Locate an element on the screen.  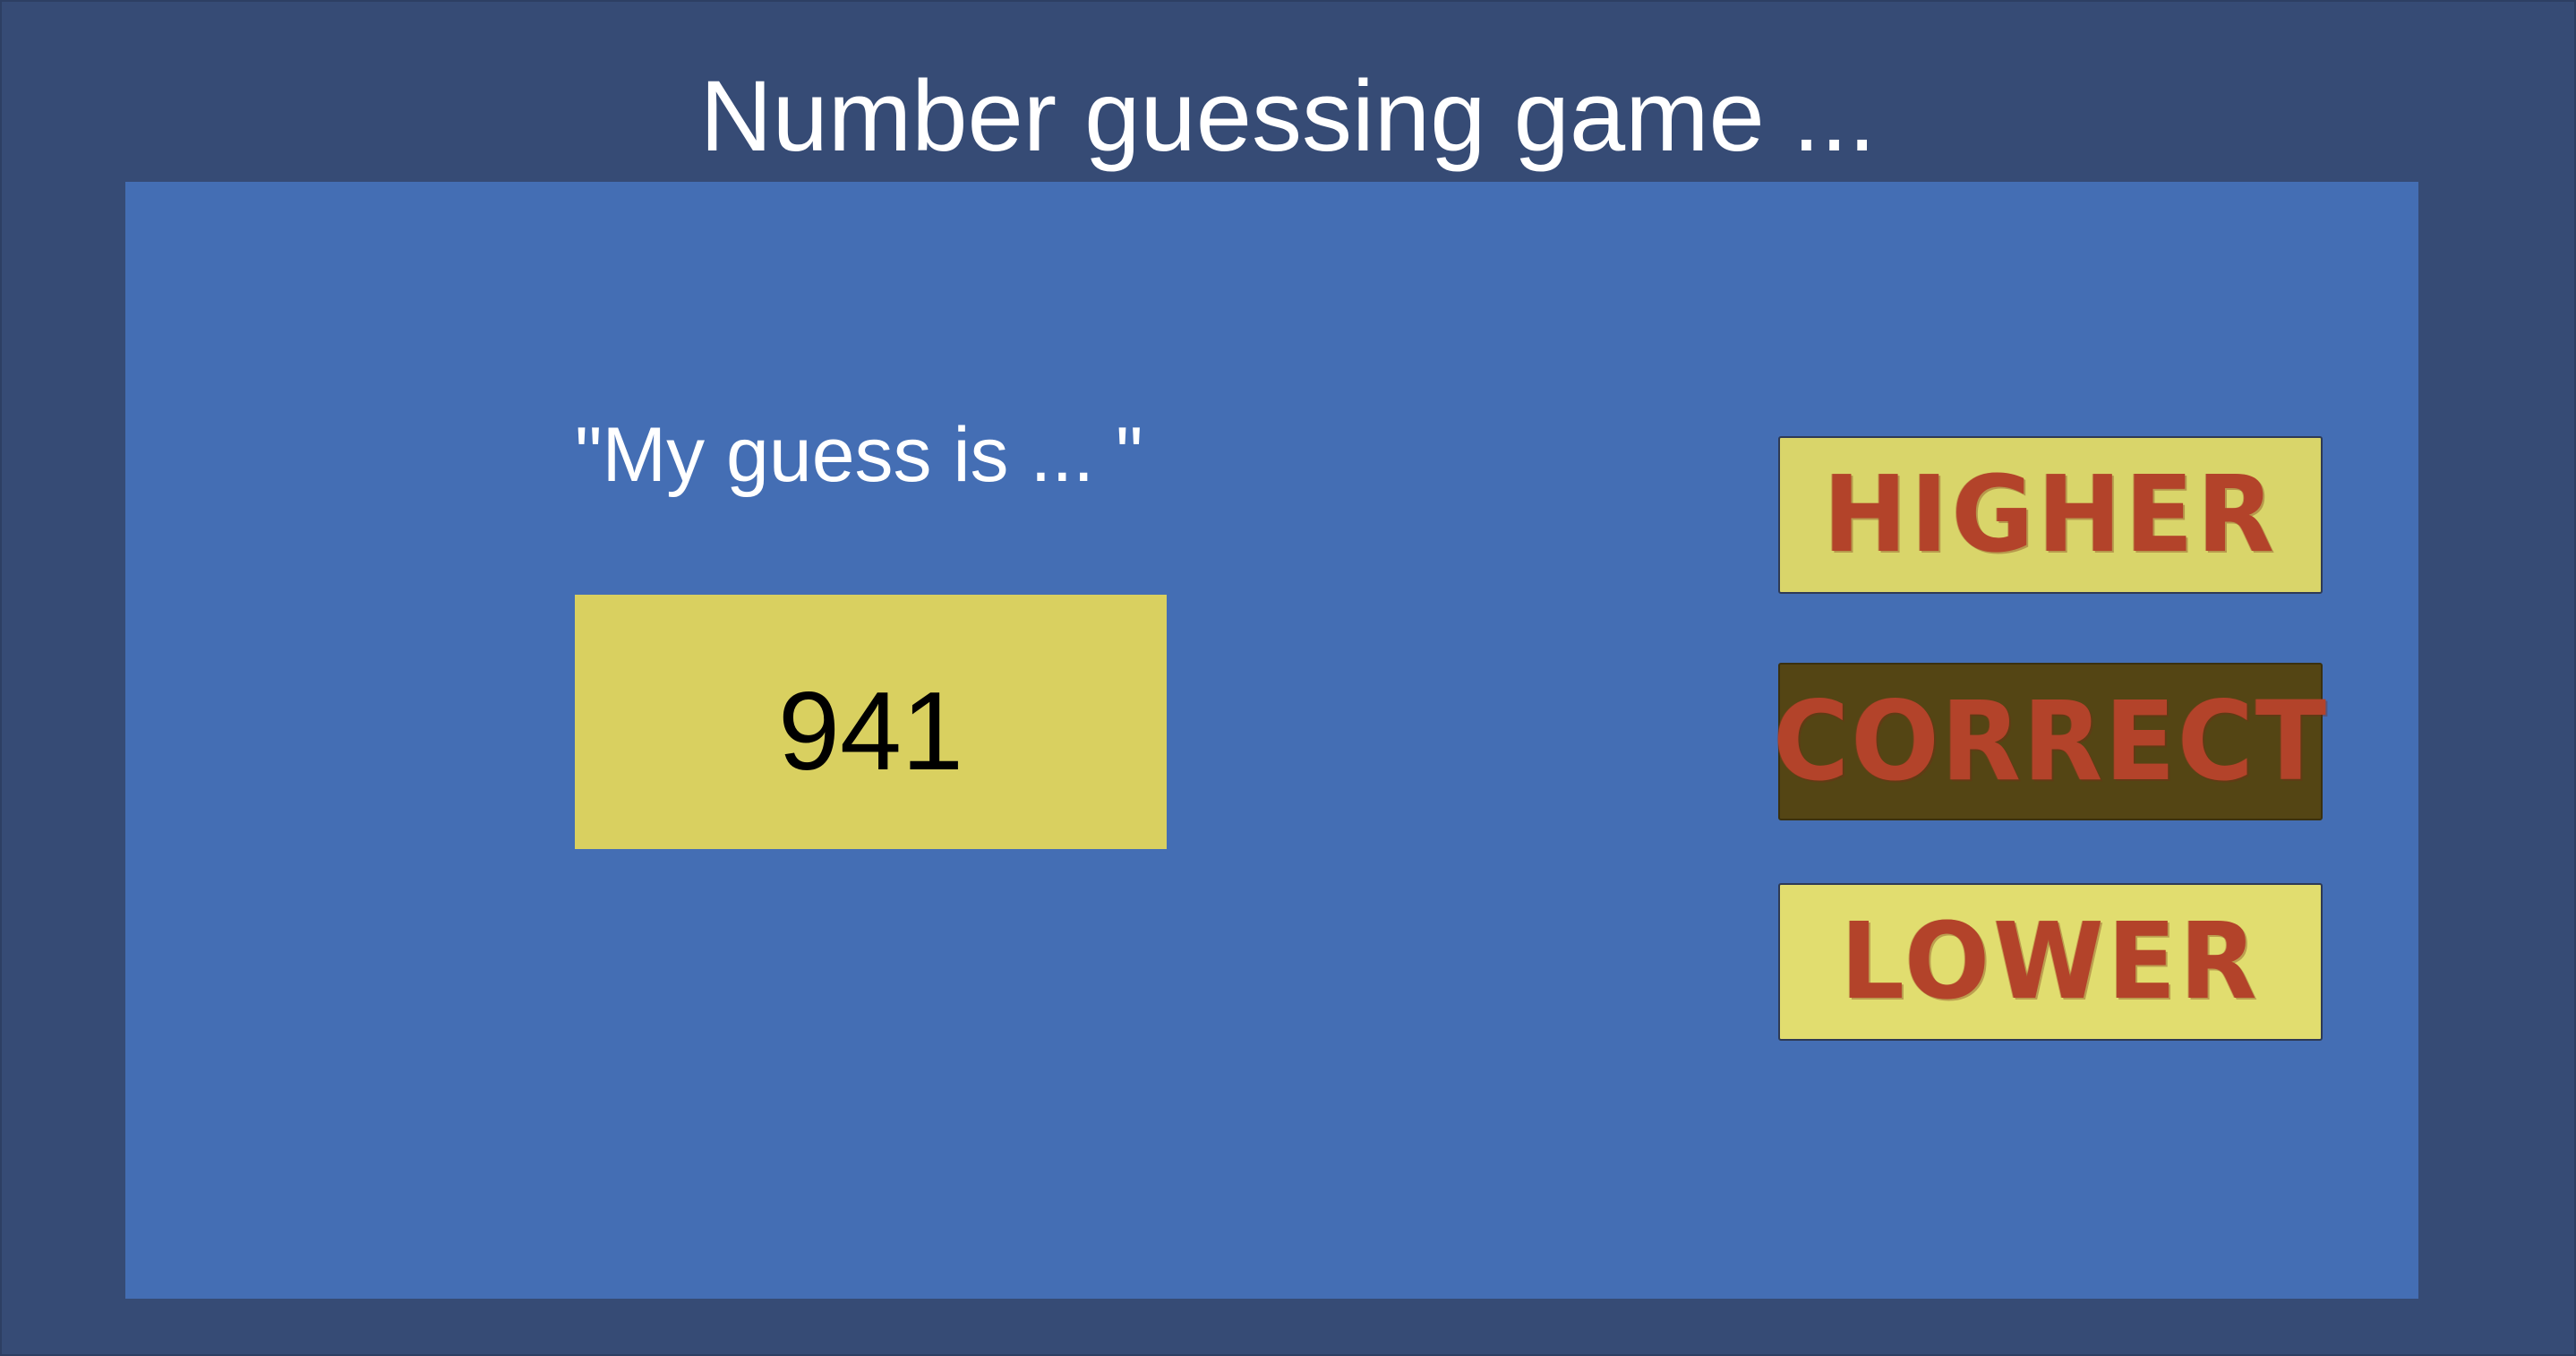
higher-button-label: HIGHER is located at coordinates (2050, 515).